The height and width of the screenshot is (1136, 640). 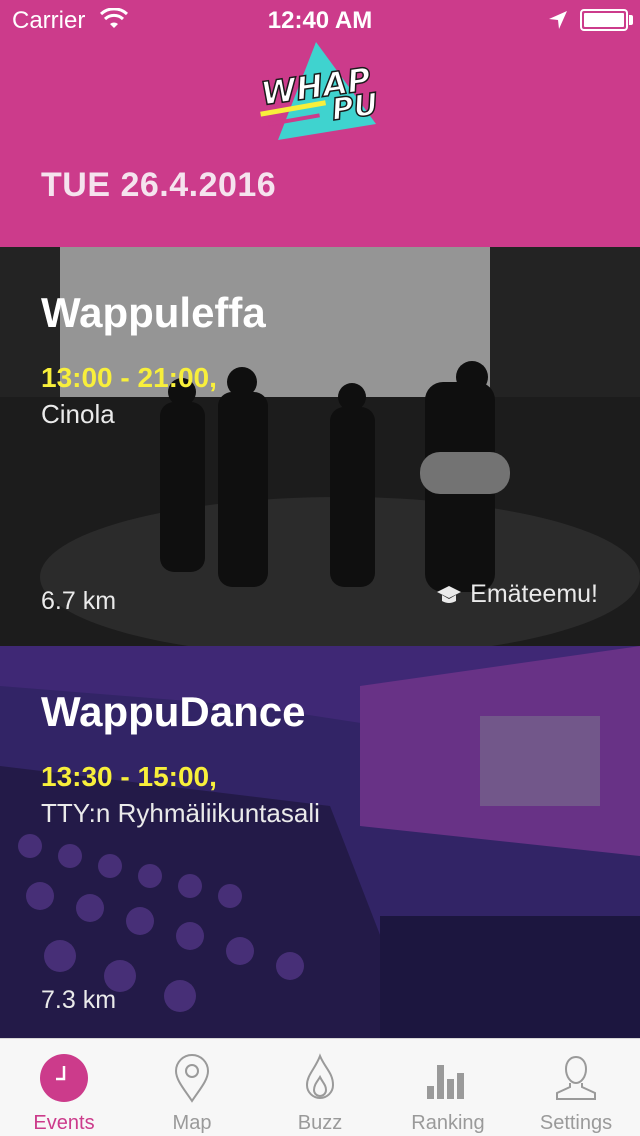 I want to click on event-distance: 6.7 km, so click(x=79, y=601).